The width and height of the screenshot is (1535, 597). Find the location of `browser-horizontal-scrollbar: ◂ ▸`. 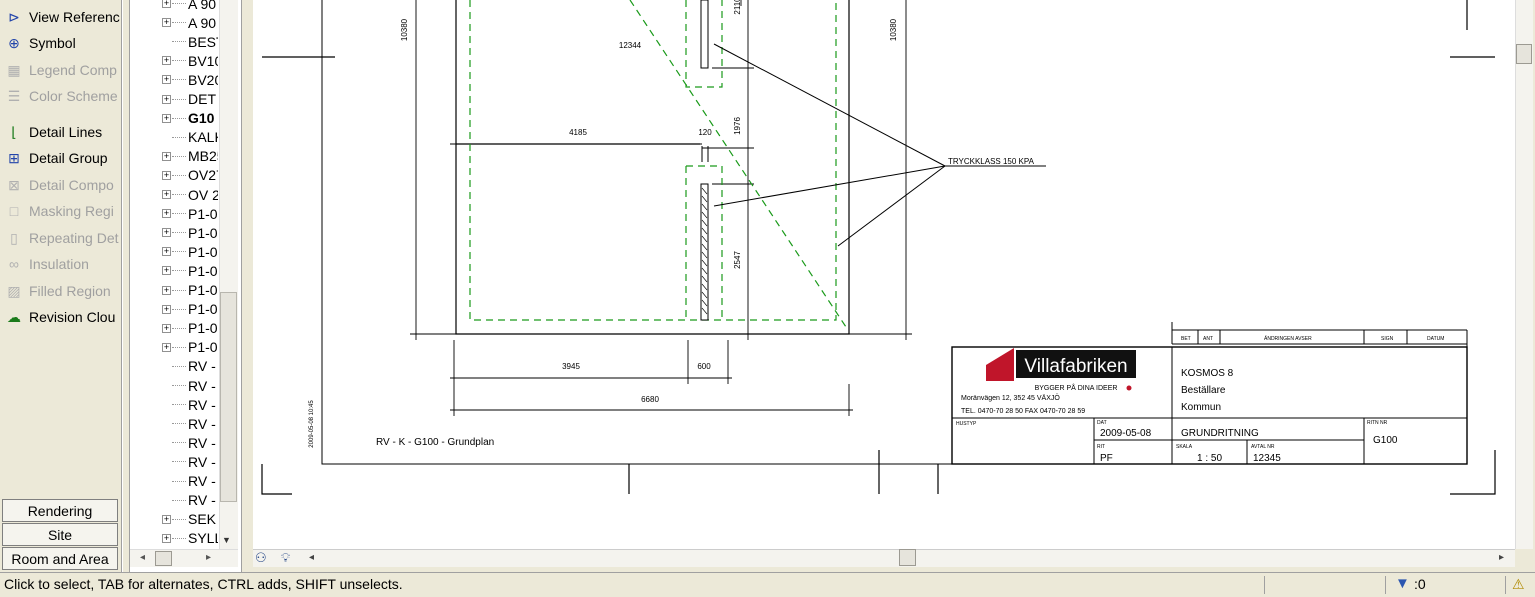

browser-horizontal-scrollbar: ◂ ▸ is located at coordinates (184, 558).